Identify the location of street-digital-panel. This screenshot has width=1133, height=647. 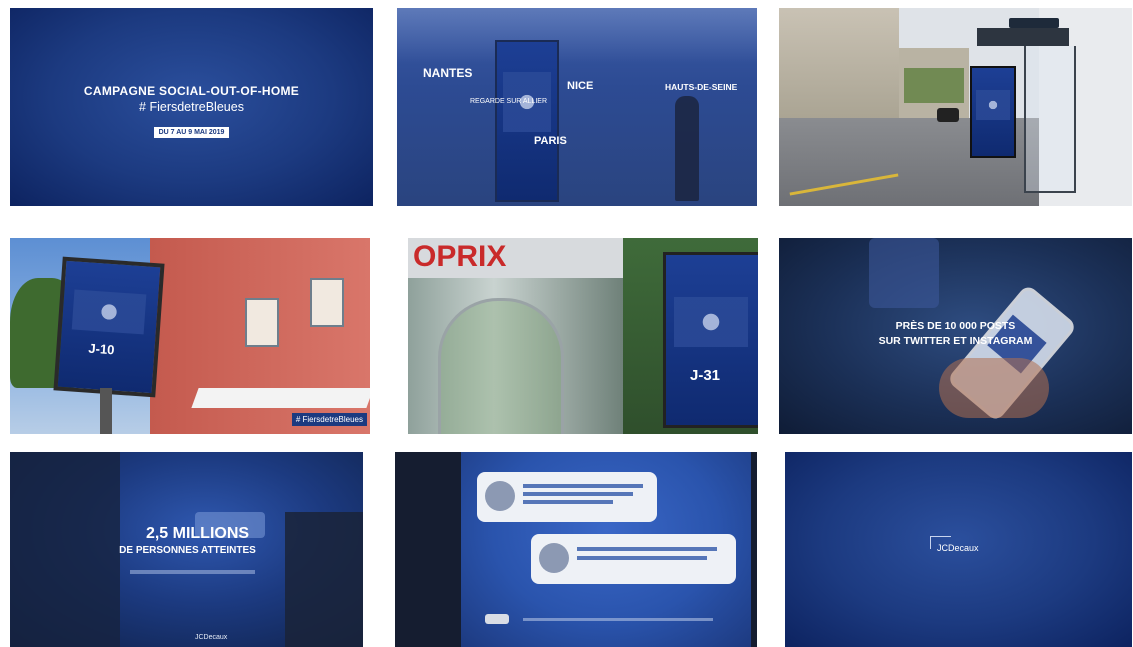
(993, 112).